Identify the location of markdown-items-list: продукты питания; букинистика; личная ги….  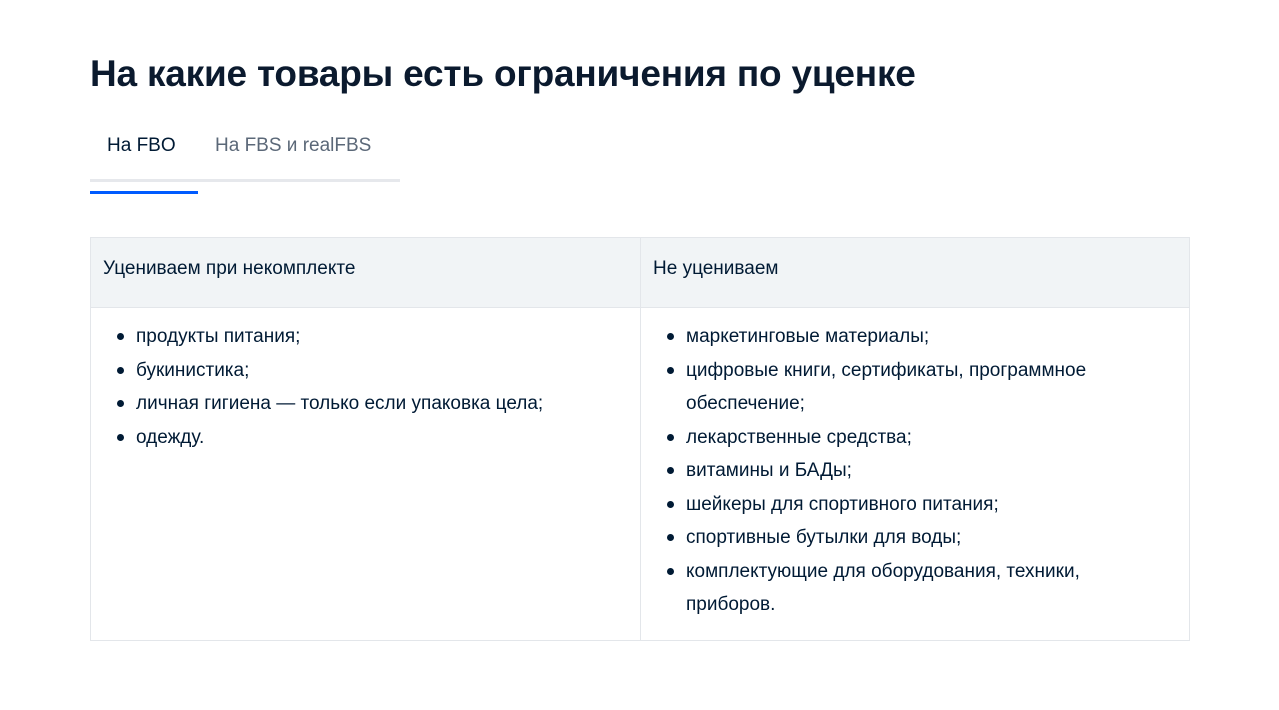
(378, 387).